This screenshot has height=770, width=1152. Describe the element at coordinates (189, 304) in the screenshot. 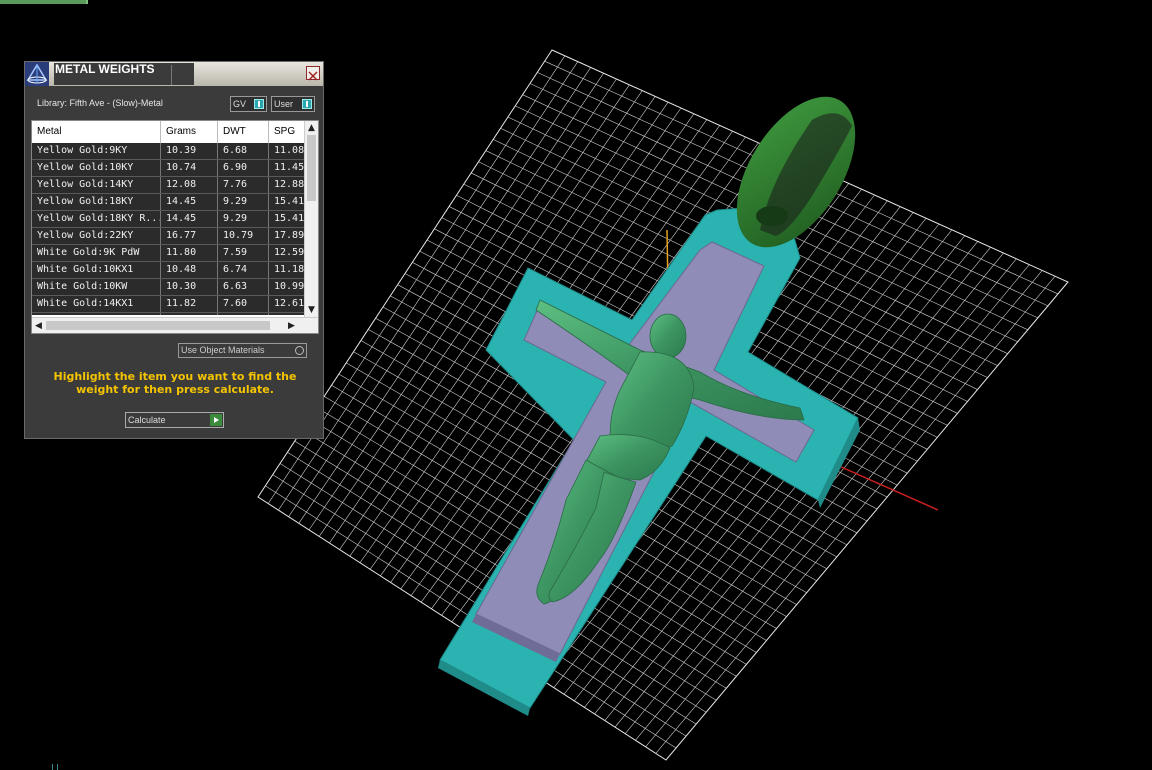

I see `cell-grams: 11.82` at that location.